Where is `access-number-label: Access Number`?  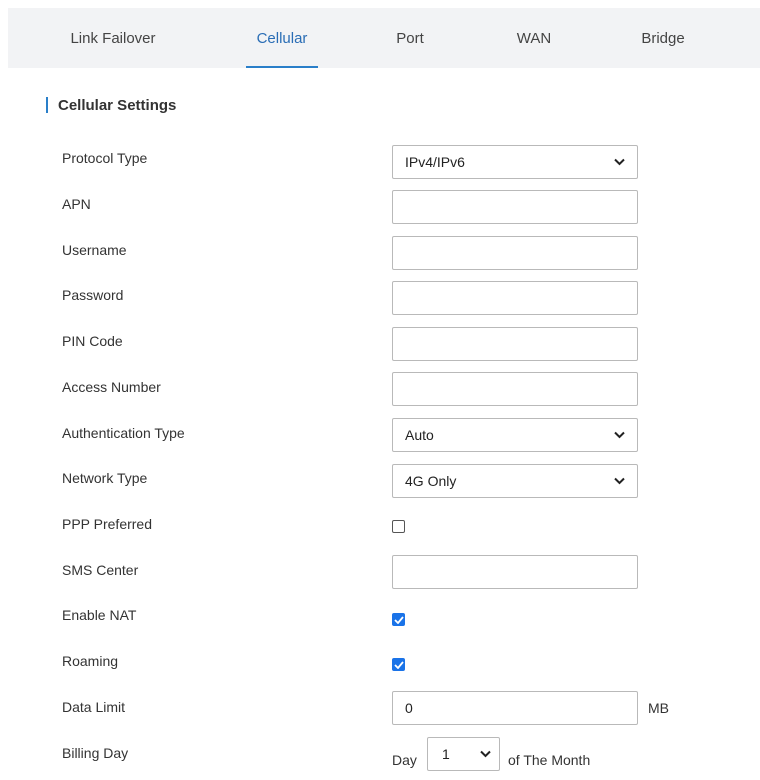 access-number-label: Access Number is located at coordinates (111, 387).